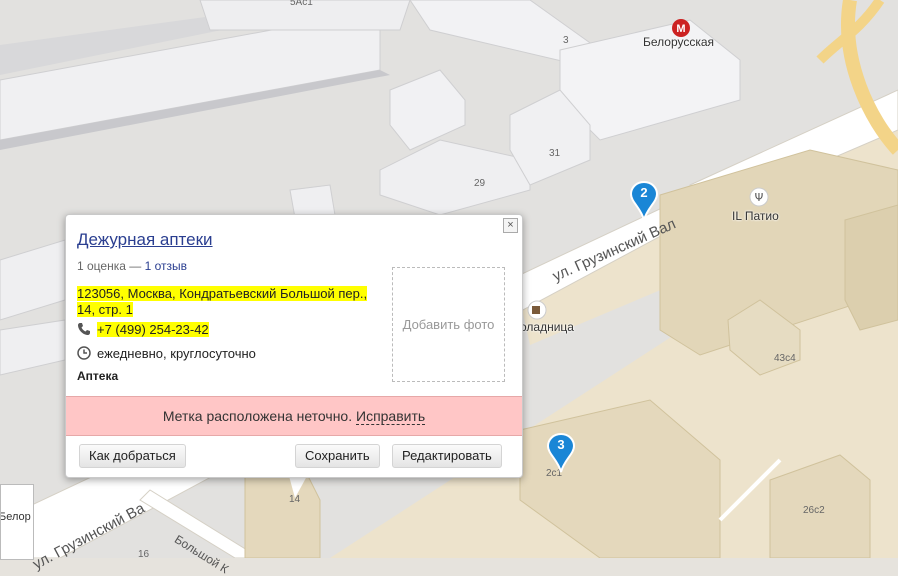 The height and width of the screenshot is (576, 898). I want to click on rating-count: 1 оценка, so click(101, 266).